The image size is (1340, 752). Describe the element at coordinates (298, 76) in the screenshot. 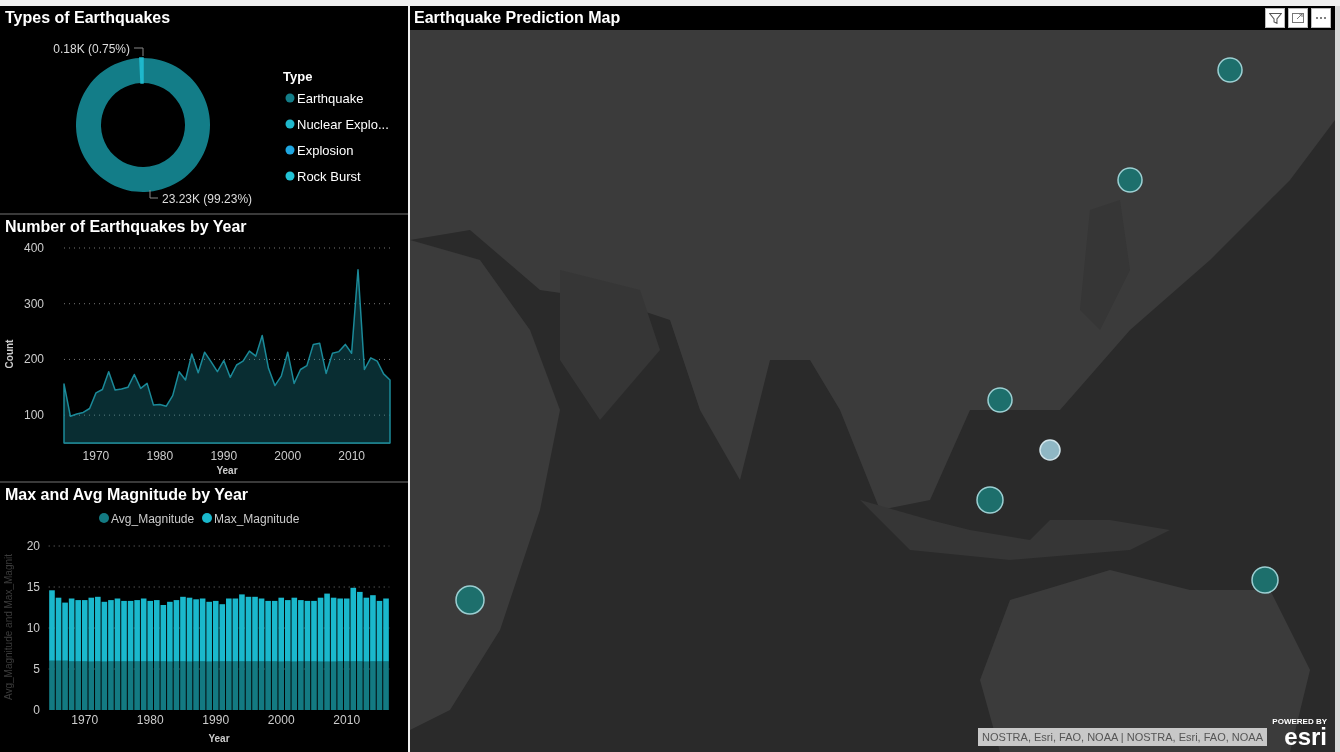

I see `legend-title: Type` at that location.